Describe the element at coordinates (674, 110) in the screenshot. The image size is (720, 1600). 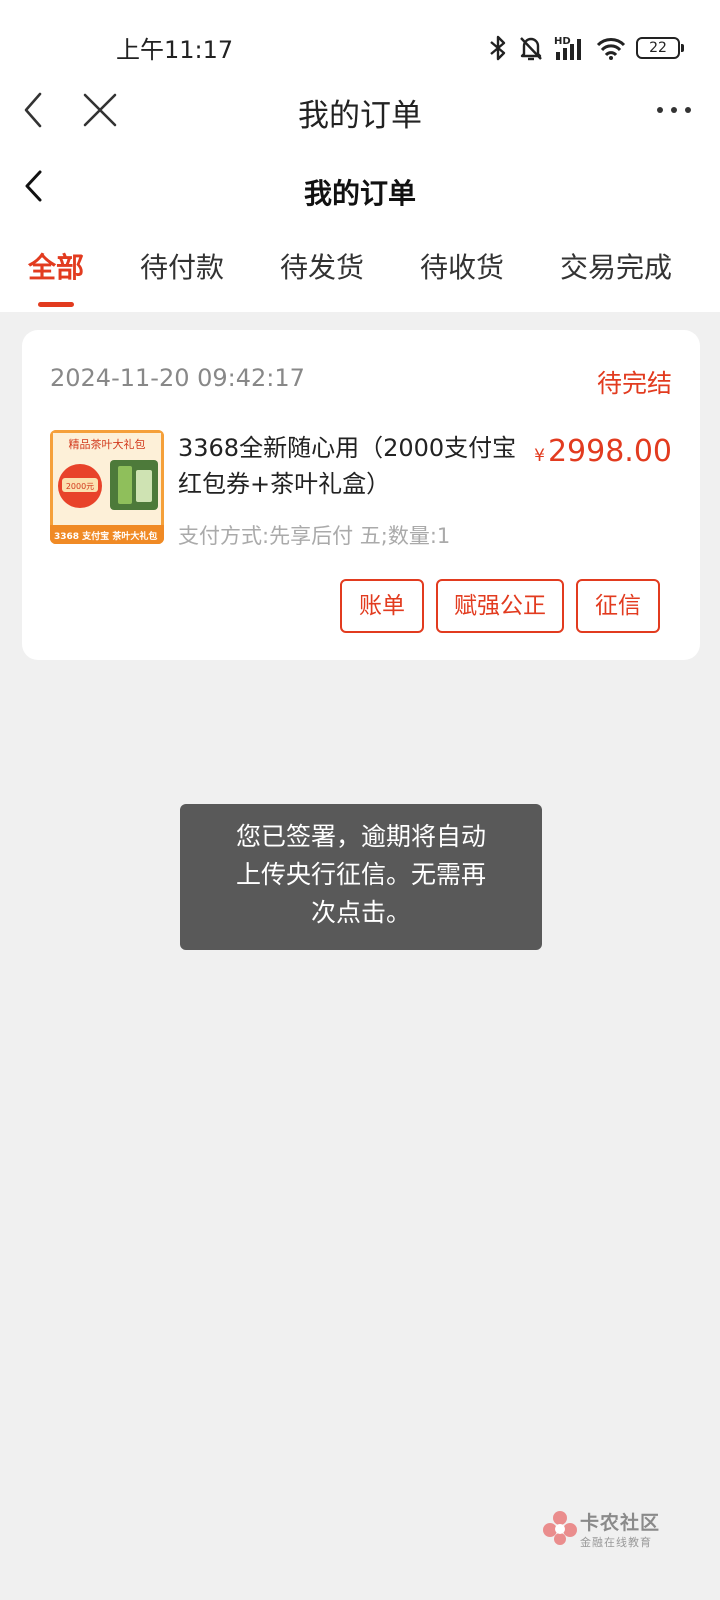
I see `more-icon` at that location.